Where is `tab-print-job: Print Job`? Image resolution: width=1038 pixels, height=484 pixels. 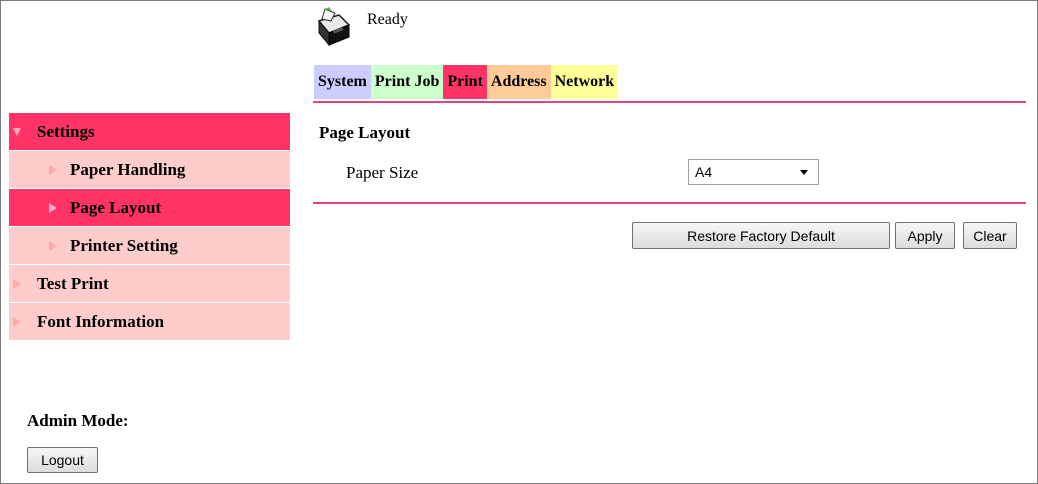
tab-print-job: Print Job is located at coordinates (407, 82).